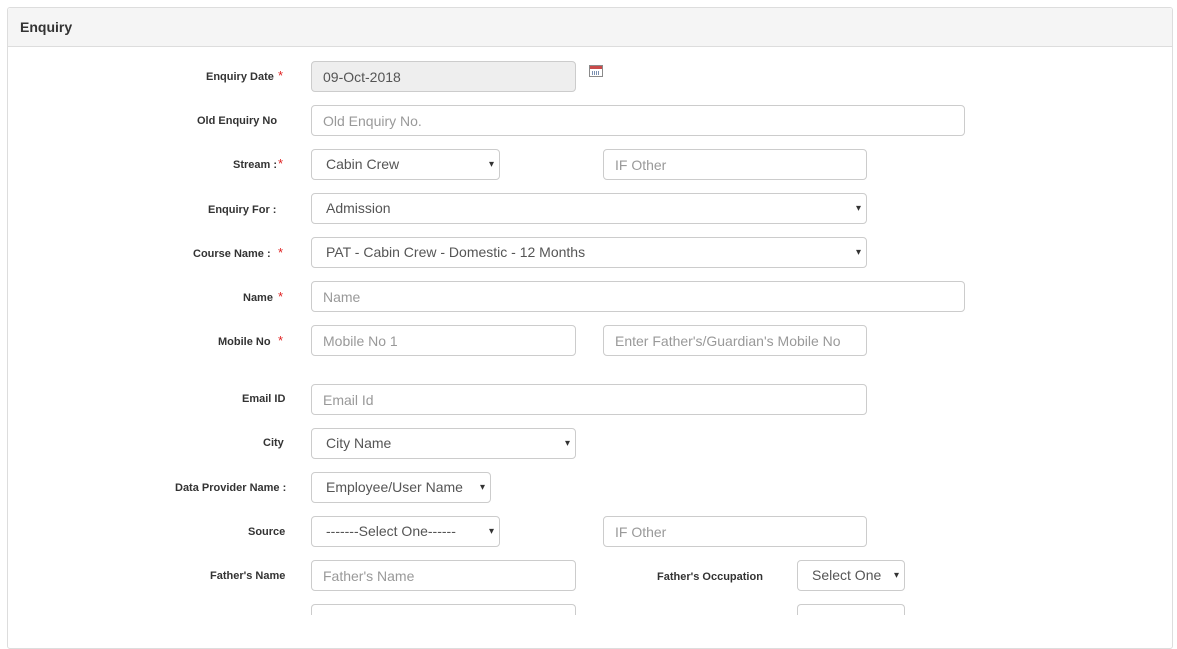 This screenshot has height=649, width=1177. I want to click on source-label: Source, so click(267, 532).